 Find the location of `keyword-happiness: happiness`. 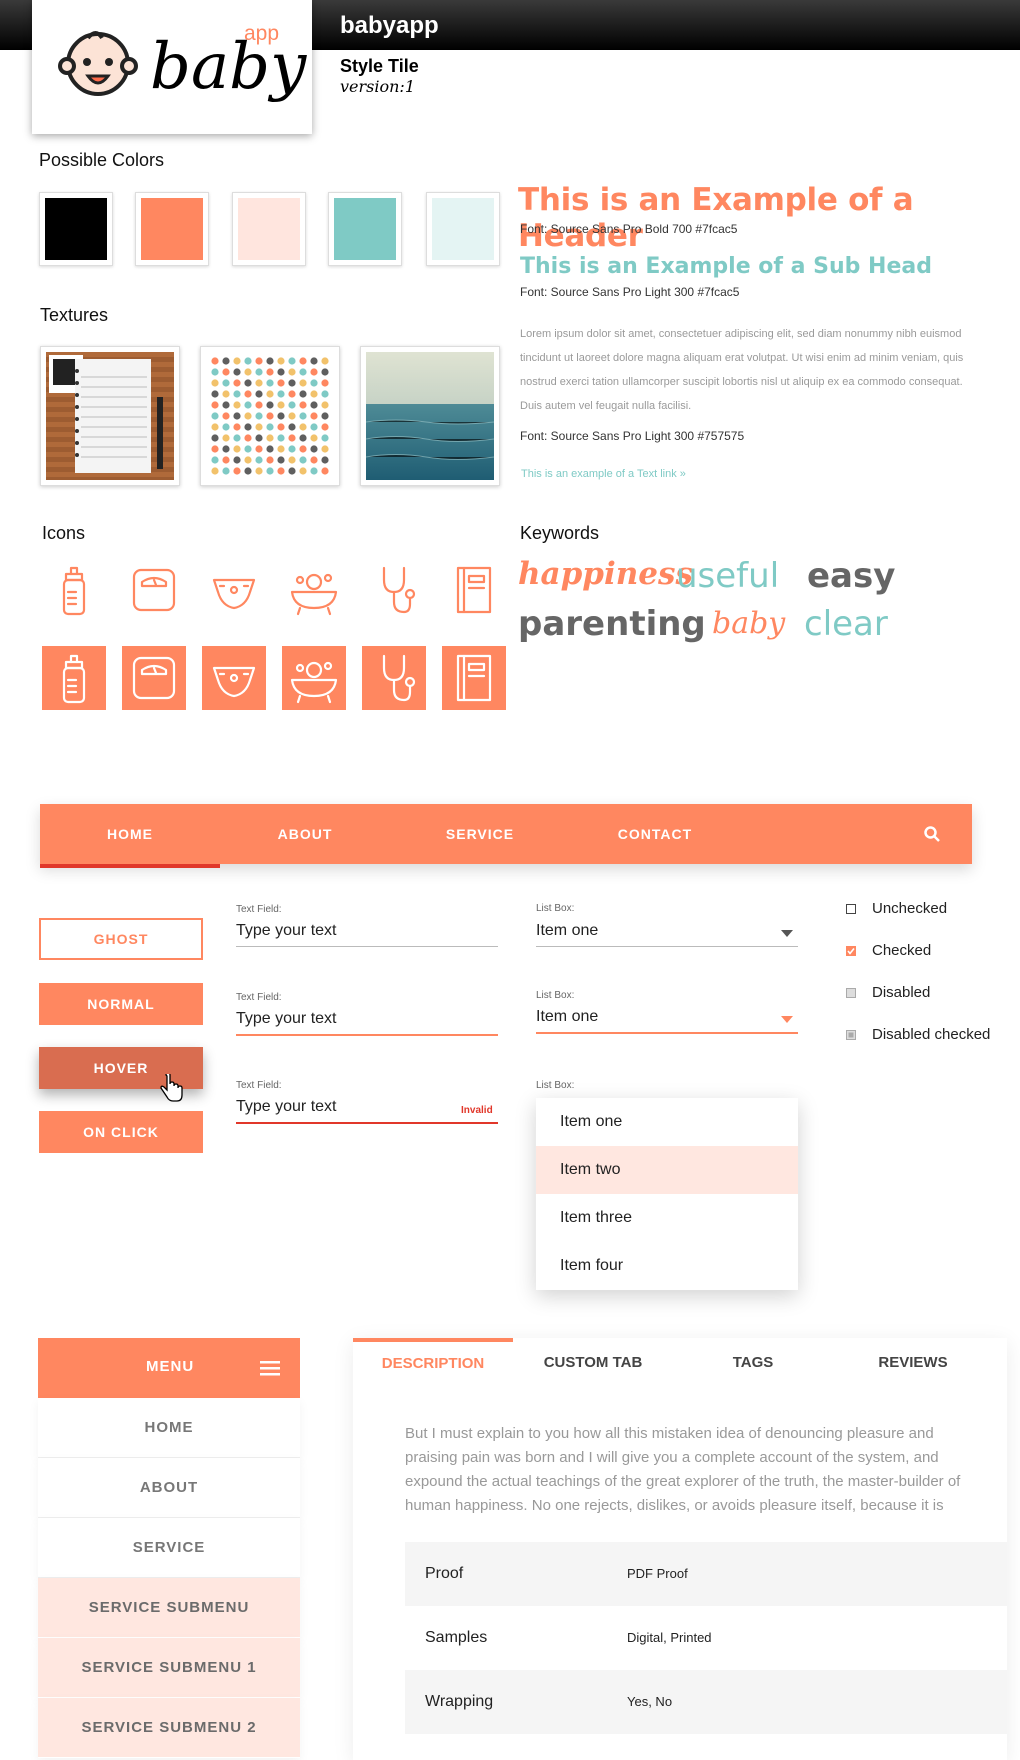

keyword-happiness: happiness is located at coordinates (605, 574).